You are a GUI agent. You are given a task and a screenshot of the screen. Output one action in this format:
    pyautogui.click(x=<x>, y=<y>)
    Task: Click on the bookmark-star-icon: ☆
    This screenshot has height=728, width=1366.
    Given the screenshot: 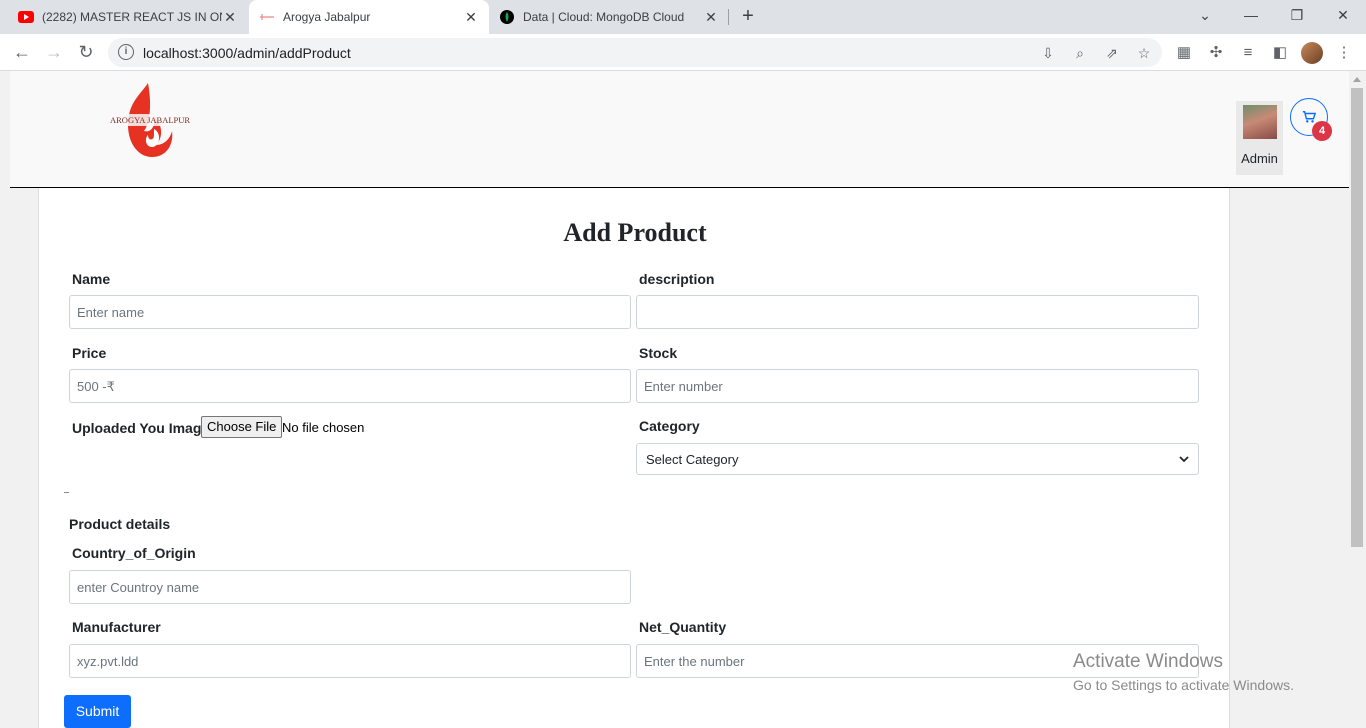 What is the action you would take?
    pyautogui.click(x=1144, y=53)
    